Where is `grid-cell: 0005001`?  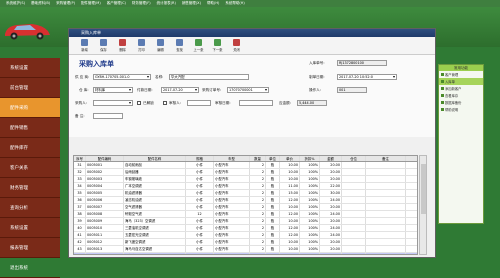 grid-cell: 0005001 is located at coordinates (105, 165).